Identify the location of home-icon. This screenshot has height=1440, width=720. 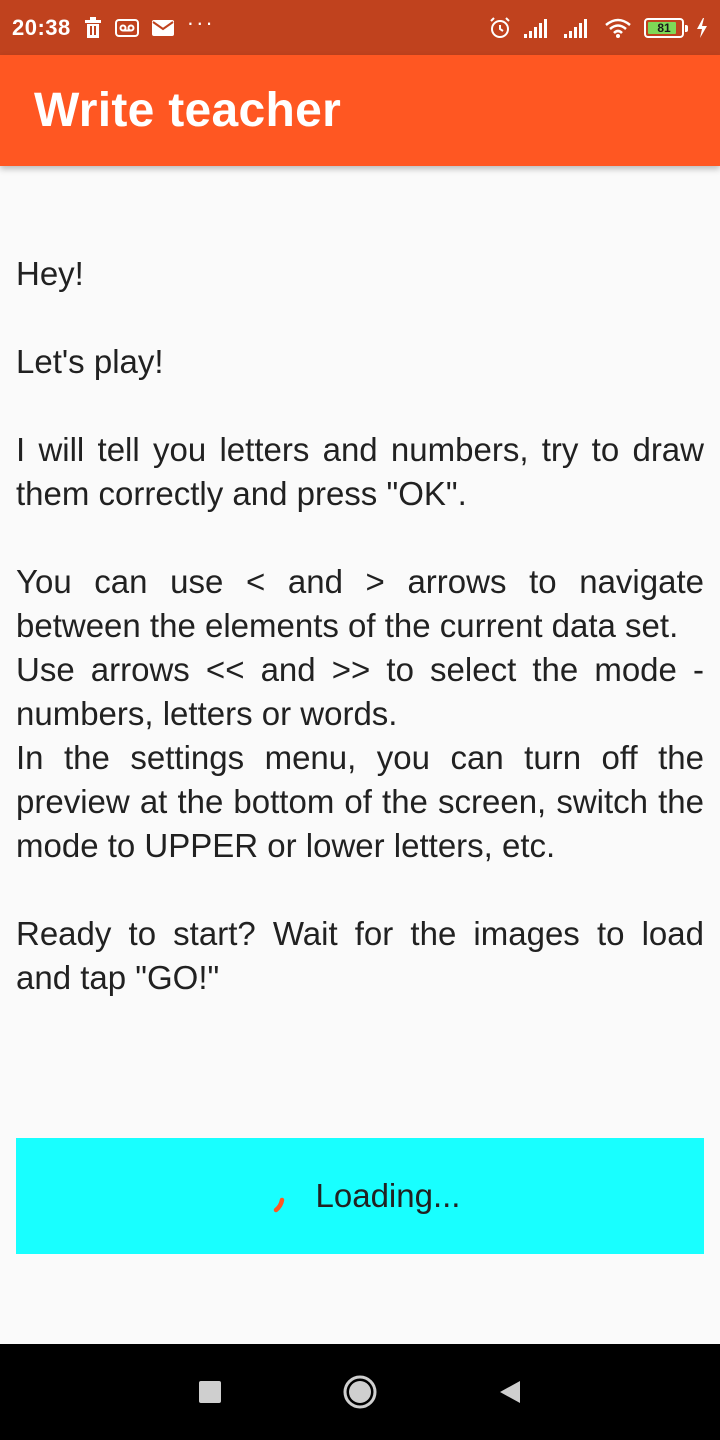
(360, 1392).